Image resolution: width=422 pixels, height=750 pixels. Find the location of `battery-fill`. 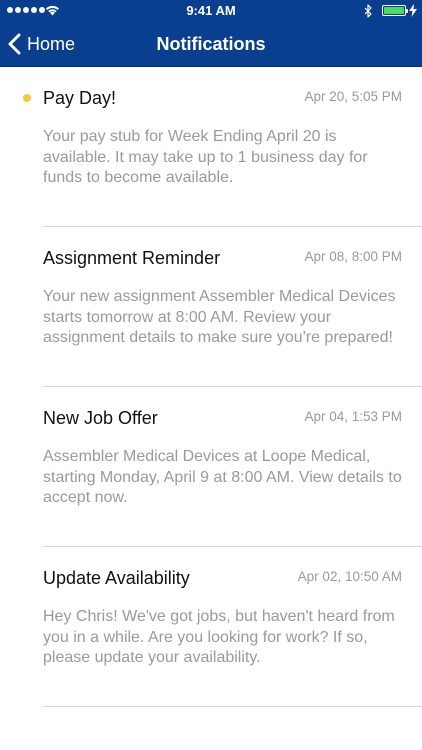

battery-fill is located at coordinates (394, 10).